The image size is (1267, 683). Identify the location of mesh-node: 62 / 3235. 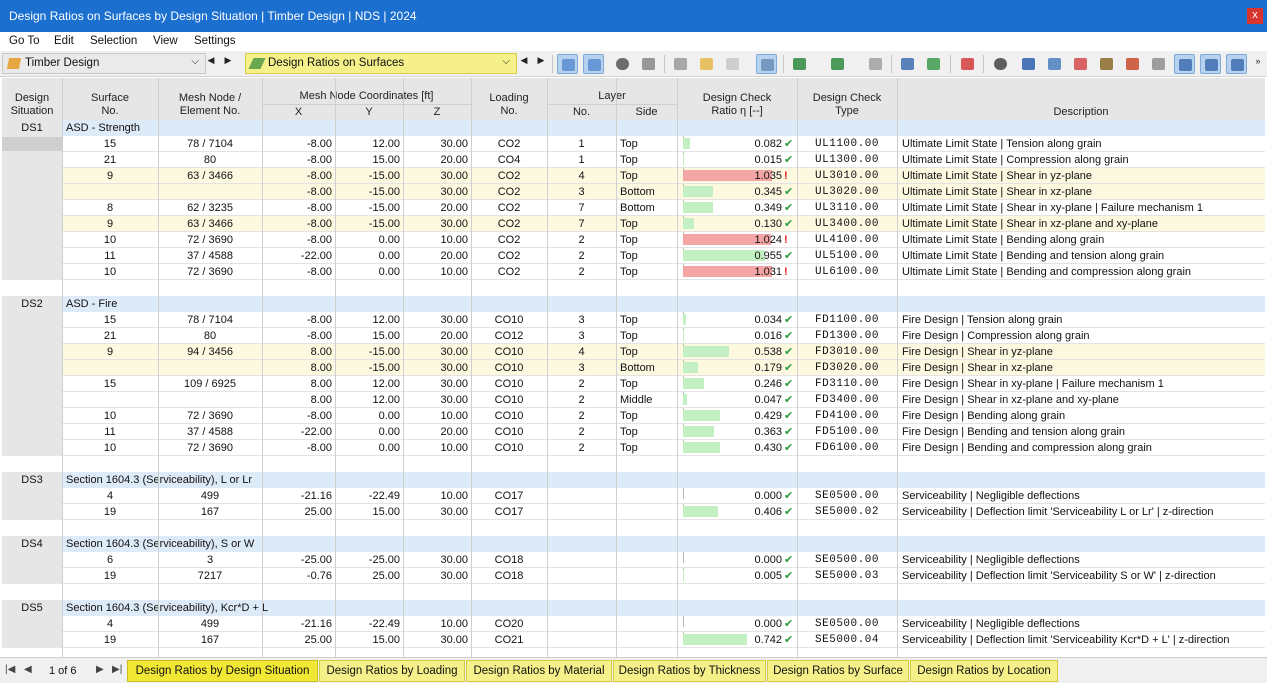
(210, 208).